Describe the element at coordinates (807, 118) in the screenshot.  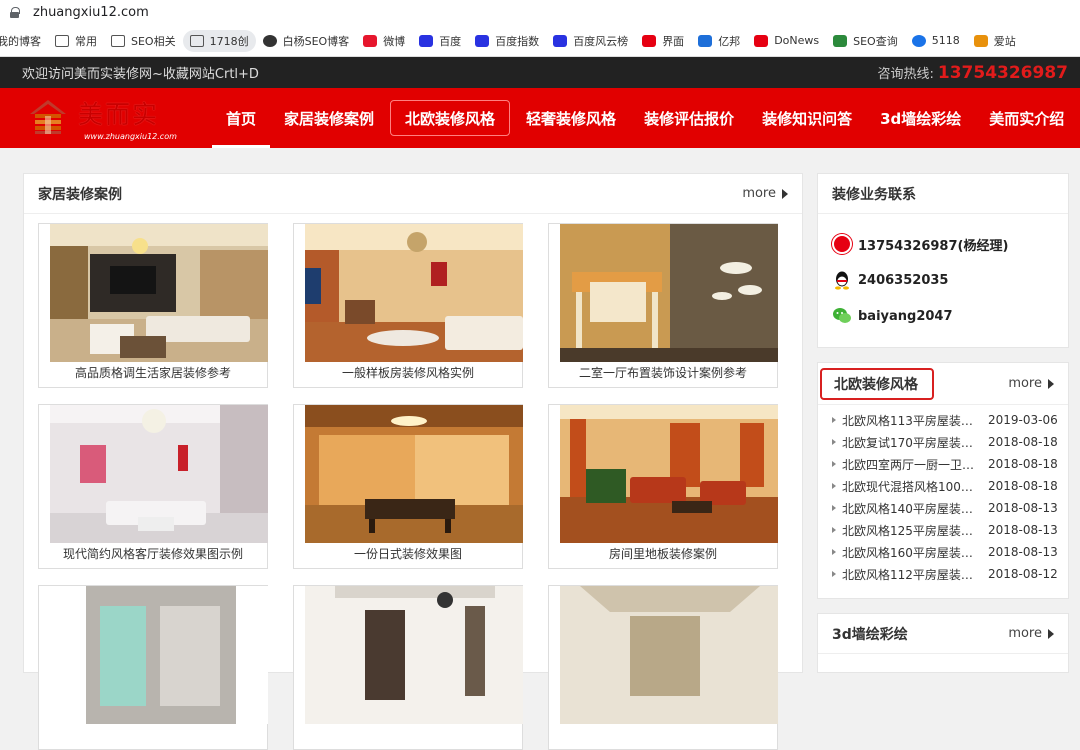
I see `nav-item-qa: 装修知识问答` at that location.